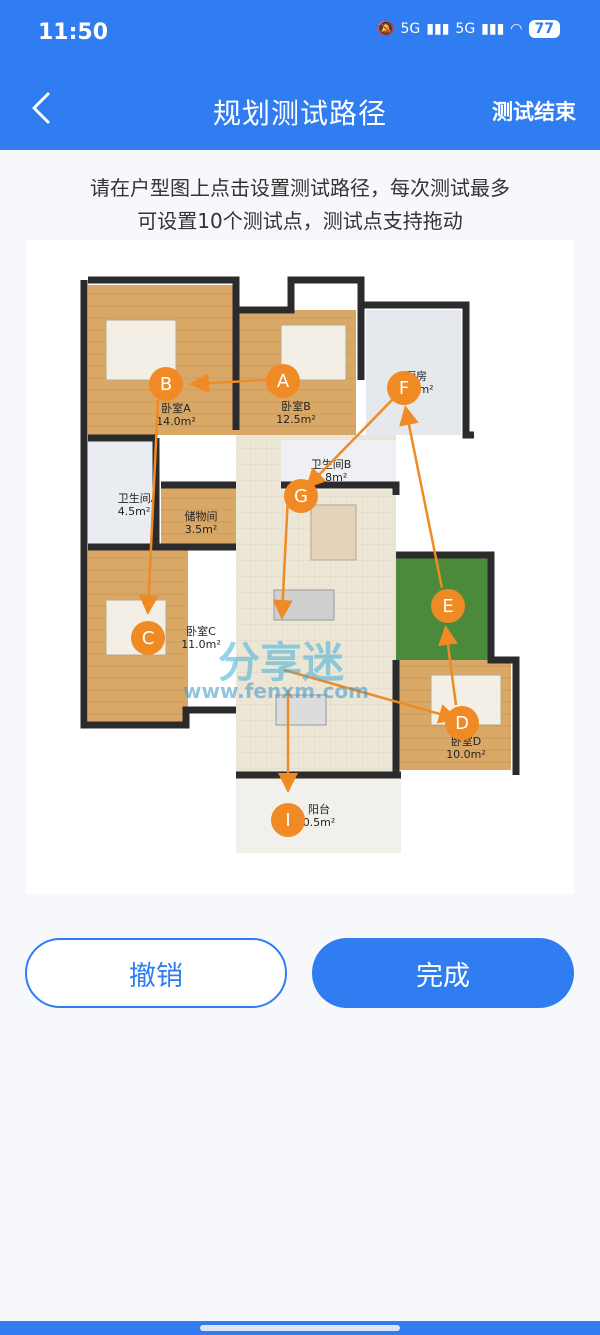  What do you see at coordinates (386, 29) in the screenshot?
I see `mute-icon: 🔕` at bounding box center [386, 29].